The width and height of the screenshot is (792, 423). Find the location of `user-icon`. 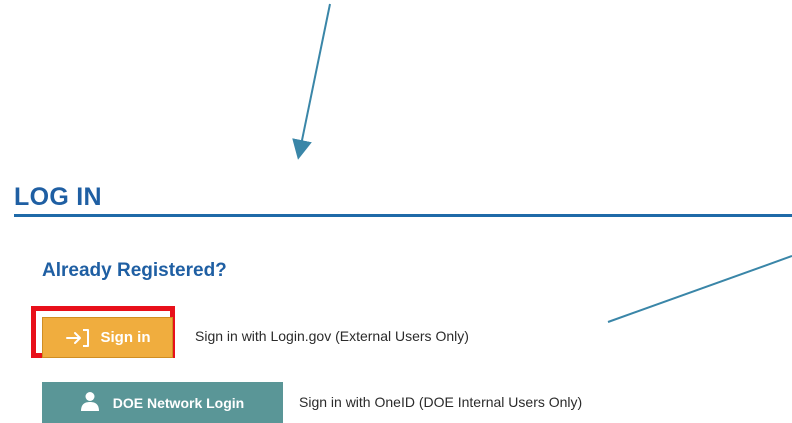

user-icon is located at coordinates (89, 402).